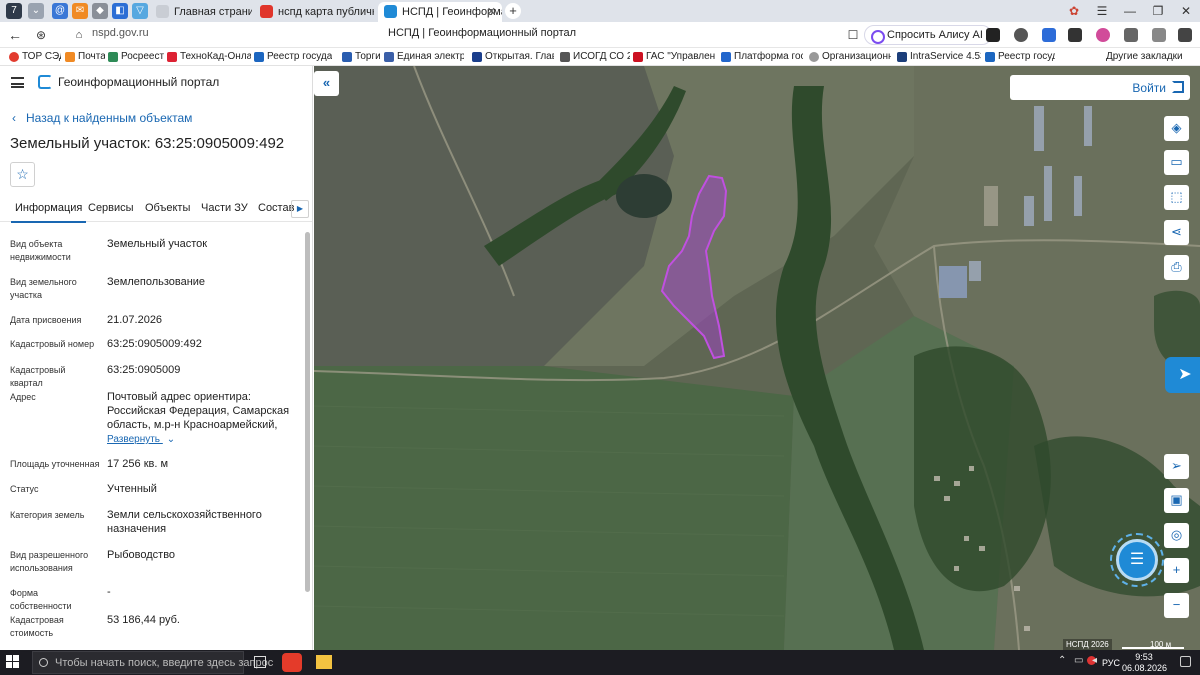 The height and width of the screenshot is (675, 1200). What do you see at coordinates (36, 11) in the screenshot?
I see `tabs-dropdown-icon: ⌄` at bounding box center [36, 11].